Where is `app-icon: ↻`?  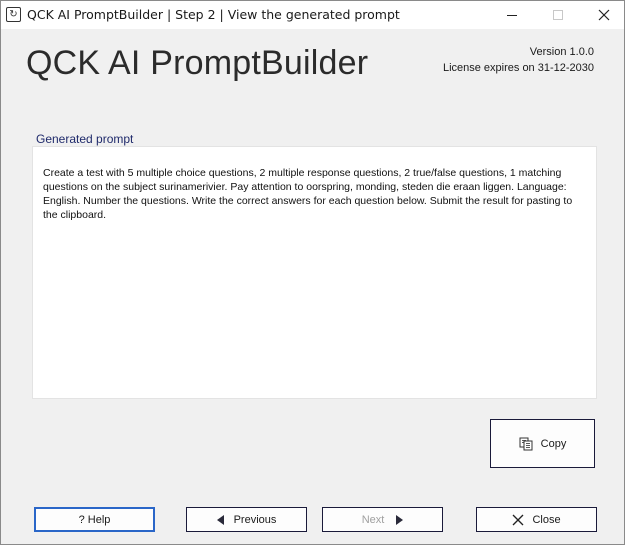 app-icon: ↻ is located at coordinates (13, 14).